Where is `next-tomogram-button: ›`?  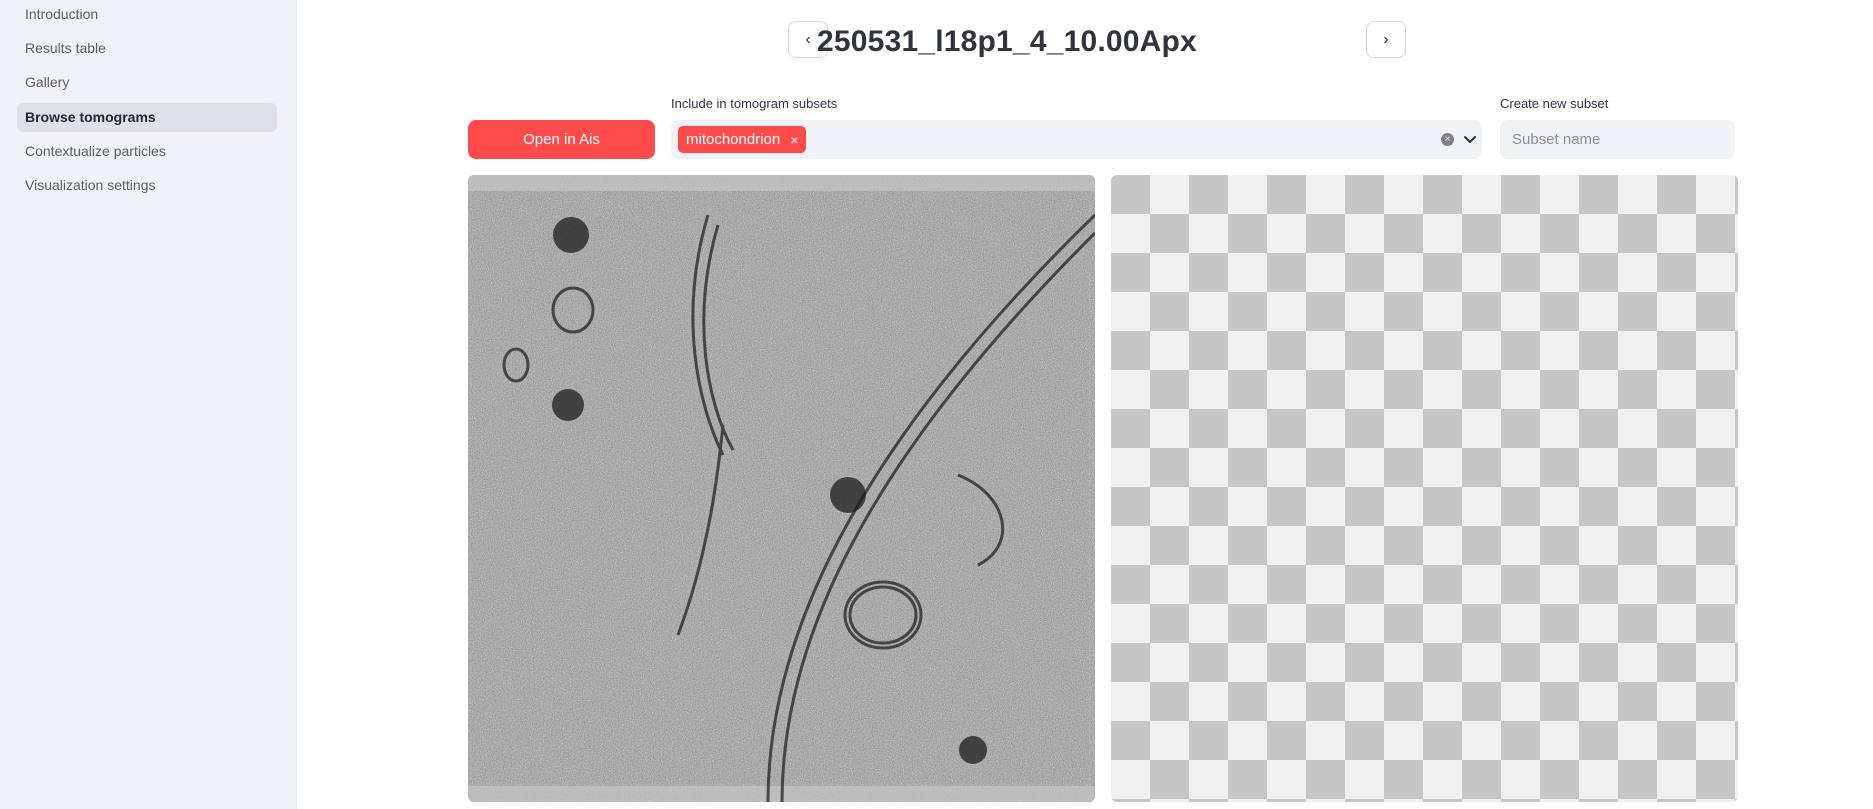 next-tomogram-button: › is located at coordinates (1386, 39).